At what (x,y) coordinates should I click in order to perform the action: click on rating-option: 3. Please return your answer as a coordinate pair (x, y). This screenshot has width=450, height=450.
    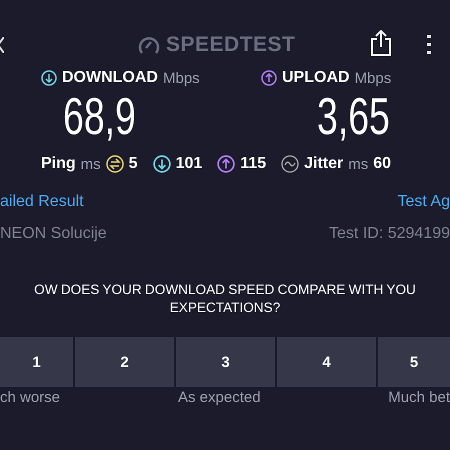
    Looking at the image, I should click on (225, 362).